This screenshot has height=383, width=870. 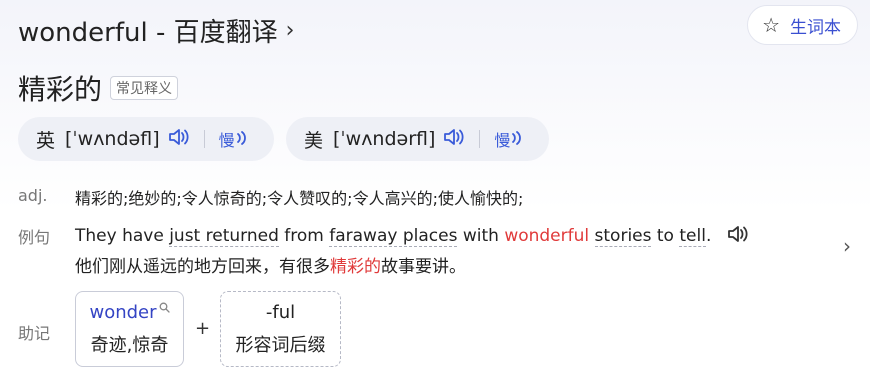 I want to click on region-label: 英, so click(x=46, y=140).